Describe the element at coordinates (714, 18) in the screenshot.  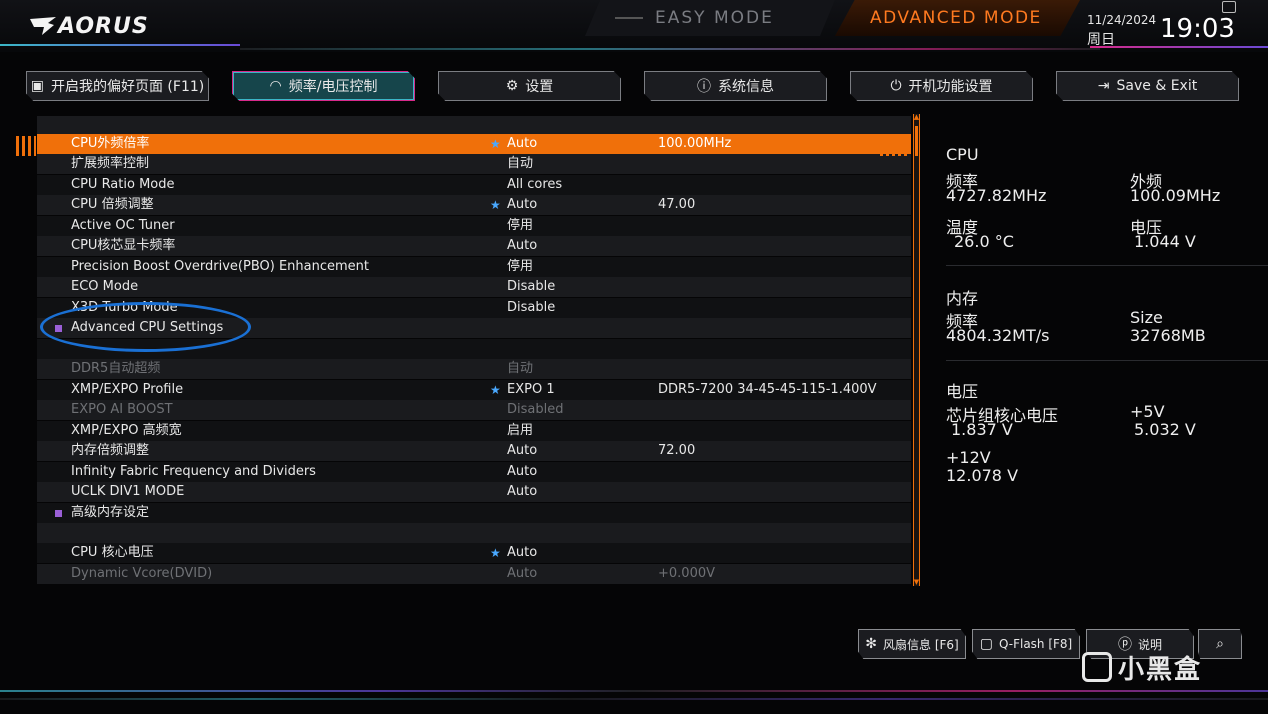
I see `easy-mode-label: EASY MODE` at that location.